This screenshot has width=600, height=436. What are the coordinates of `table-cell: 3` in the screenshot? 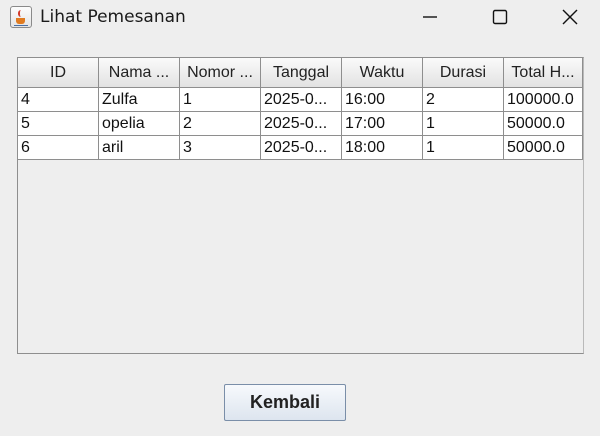 It's located at (220, 148).